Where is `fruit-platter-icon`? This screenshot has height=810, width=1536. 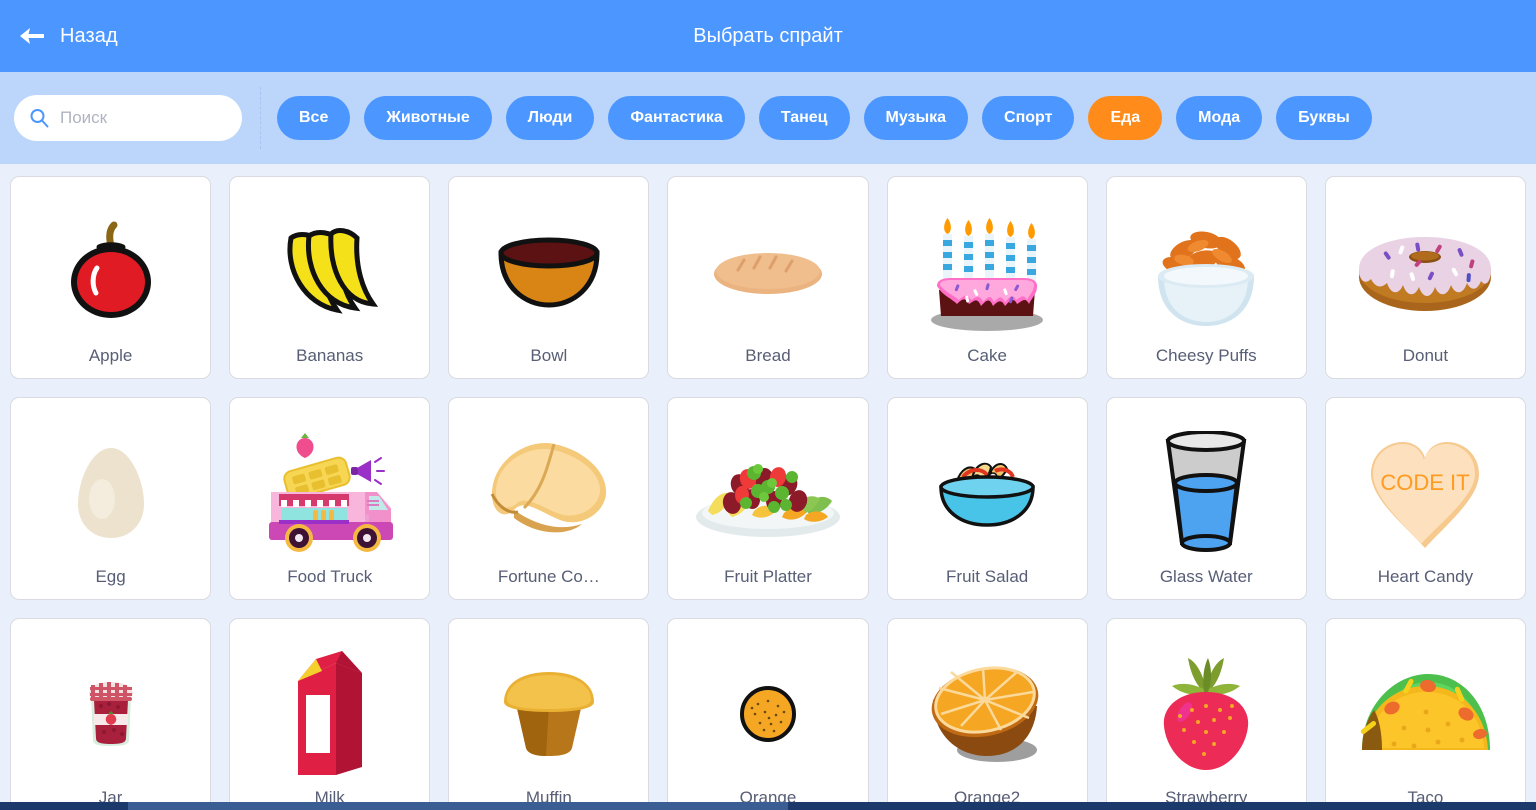
fruit-platter-icon is located at coordinates (767, 489).